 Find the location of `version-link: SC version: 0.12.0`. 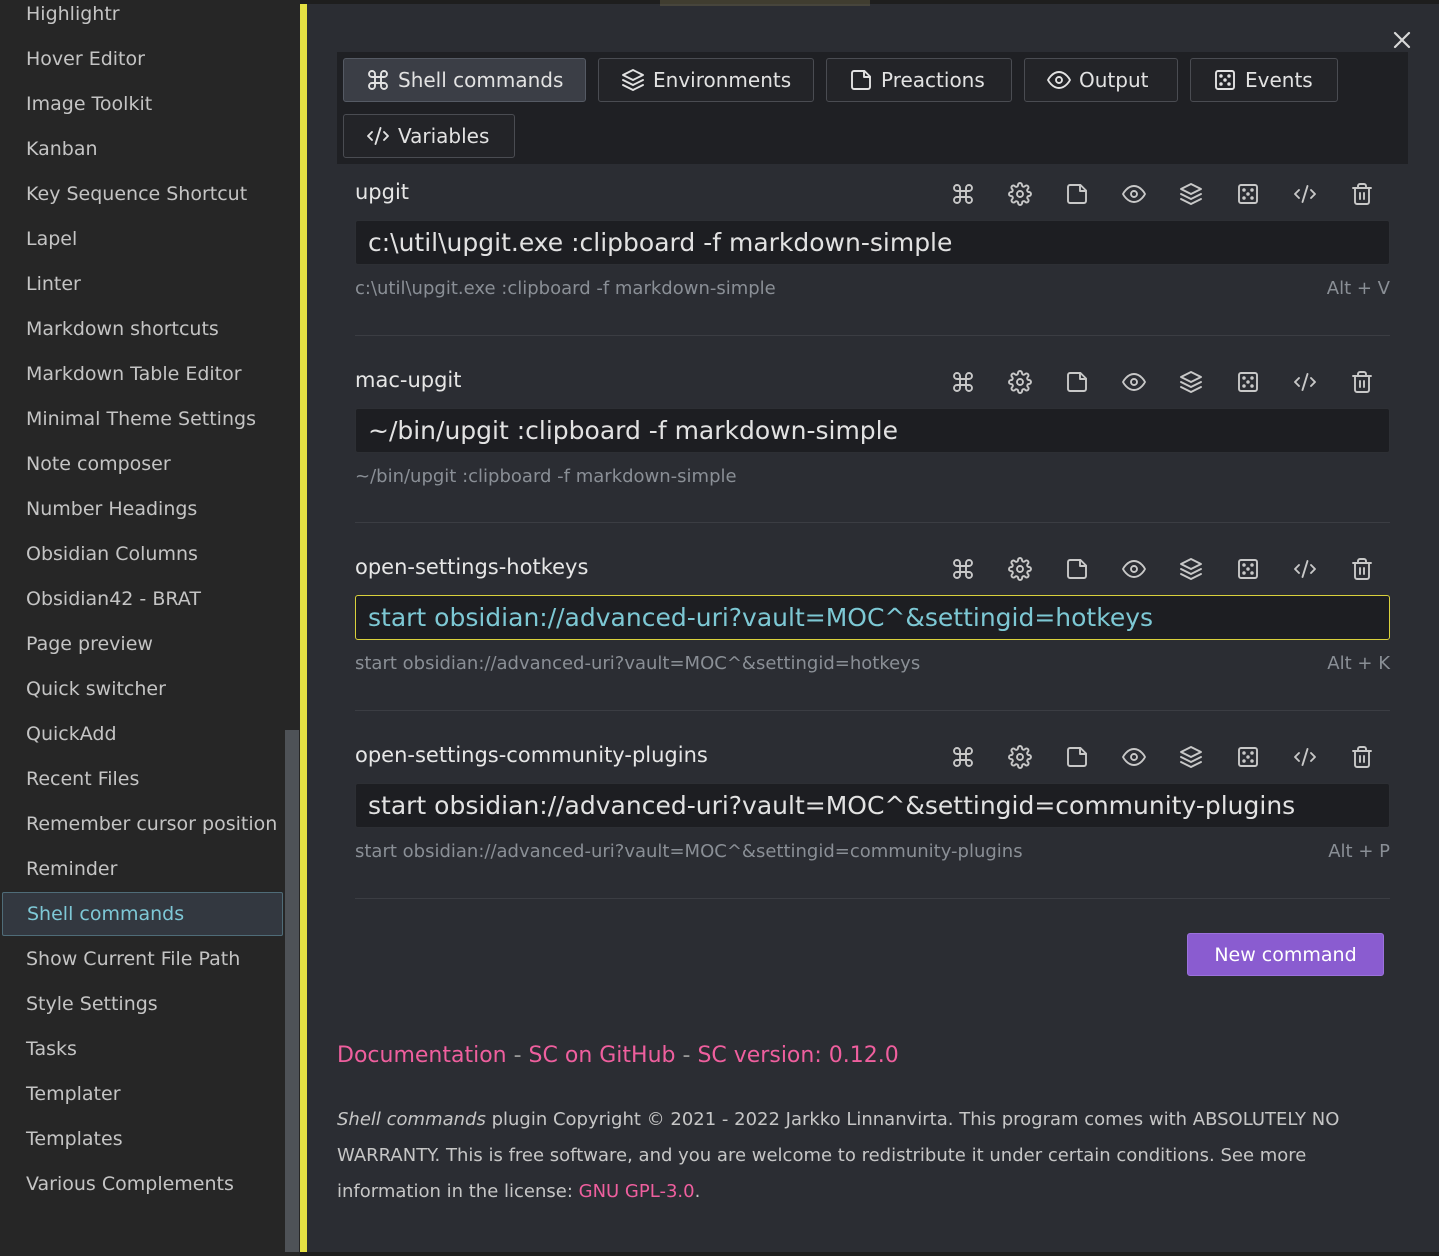

version-link: SC version: 0.12.0 is located at coordinates (797, 1055).